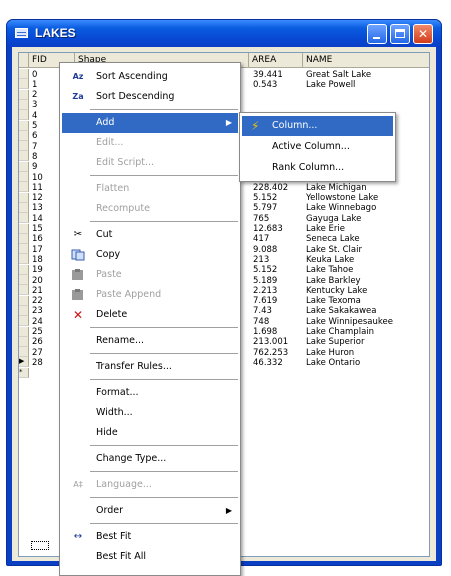 This screenshot has width=451, height=576. I want to click on cell-fid: 25, so click(37, 332).